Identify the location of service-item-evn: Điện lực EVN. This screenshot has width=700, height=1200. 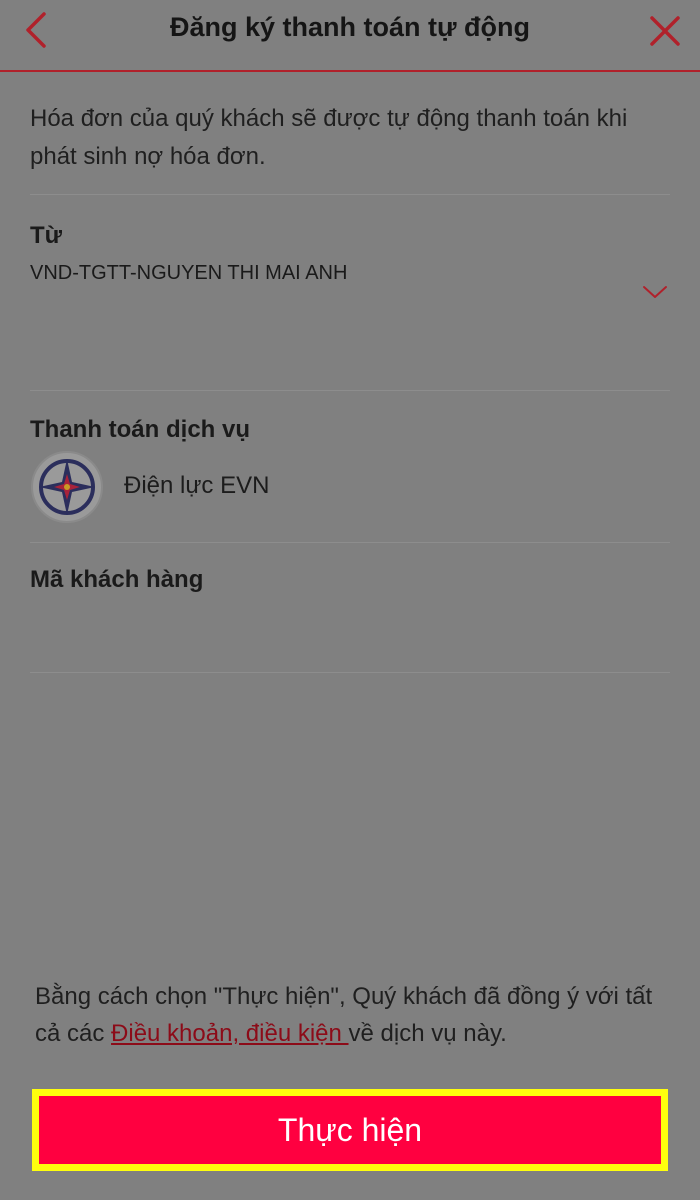
(350, 487).